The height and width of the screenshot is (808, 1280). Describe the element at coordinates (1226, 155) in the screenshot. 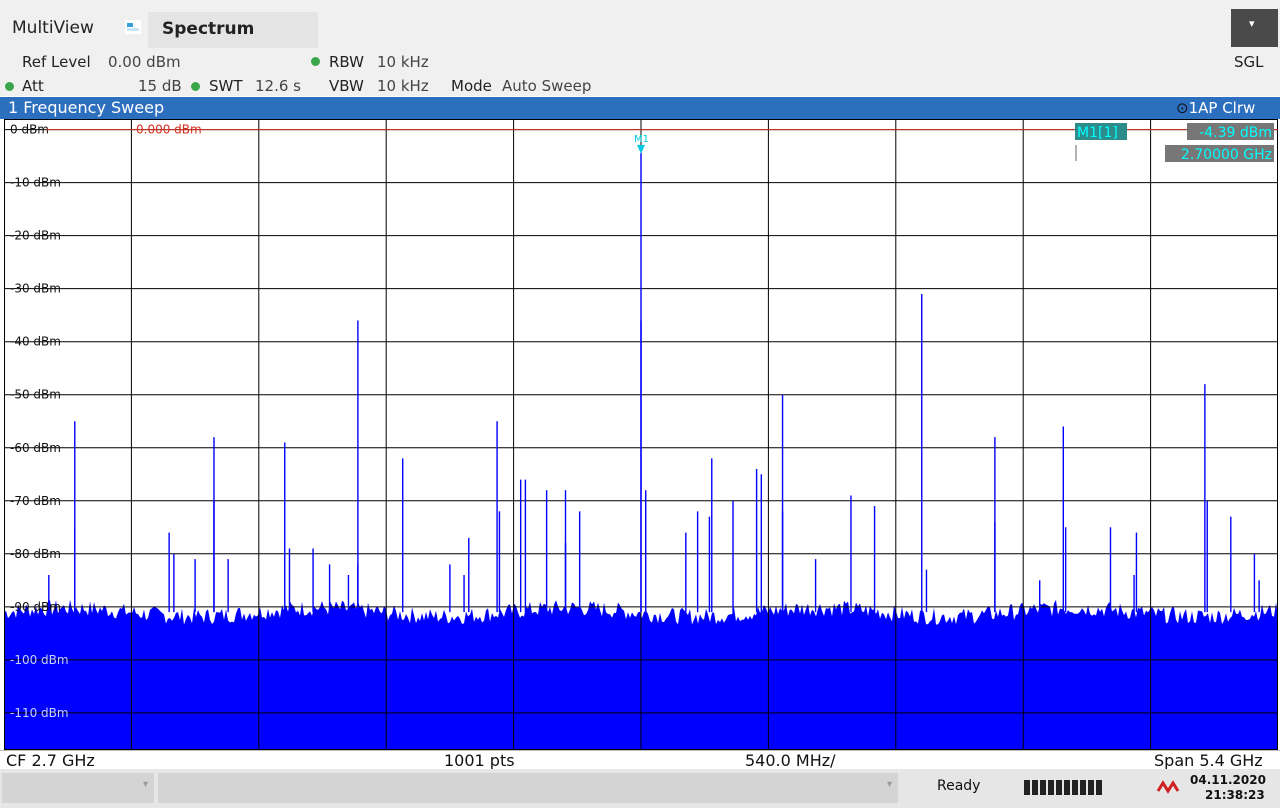

I see `marker-frequency: 2.70000 GHz` at that location.